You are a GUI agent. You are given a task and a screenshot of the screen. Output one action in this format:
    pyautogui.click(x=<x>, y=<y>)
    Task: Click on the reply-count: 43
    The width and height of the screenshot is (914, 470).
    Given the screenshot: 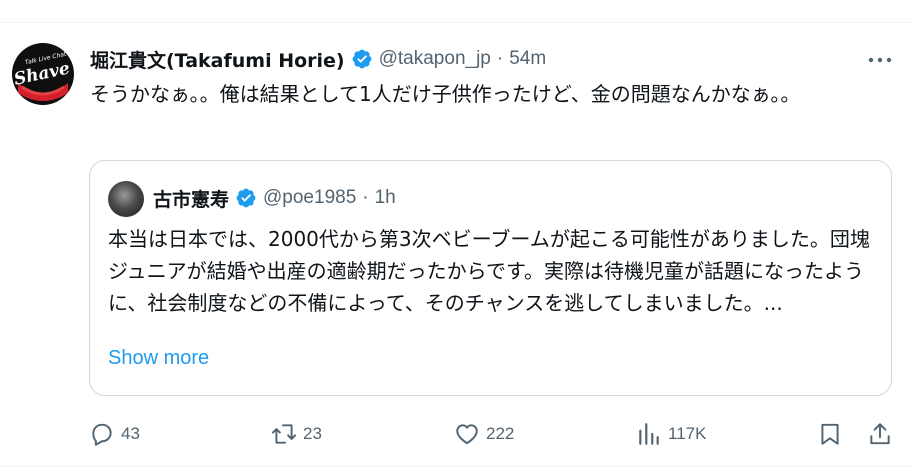 What is the action you would take?
    pyautogui.click(x=130, y=433)
    